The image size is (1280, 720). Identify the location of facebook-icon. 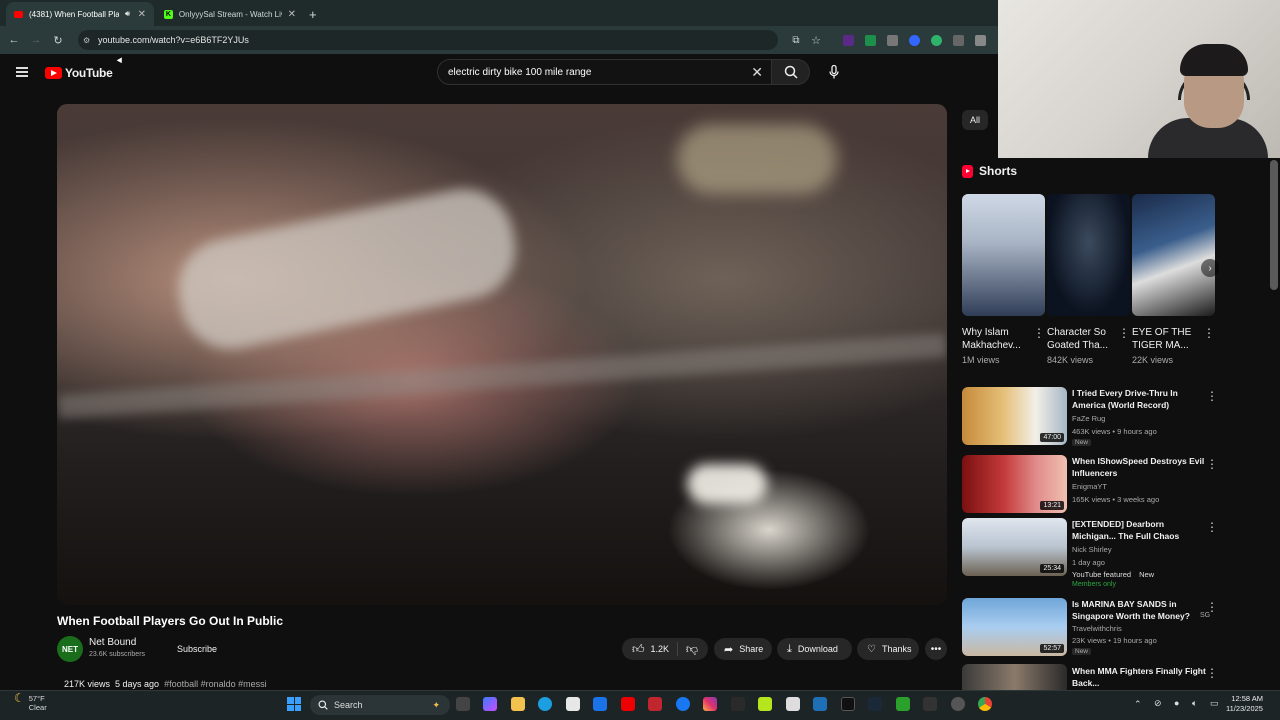
(683, 704).